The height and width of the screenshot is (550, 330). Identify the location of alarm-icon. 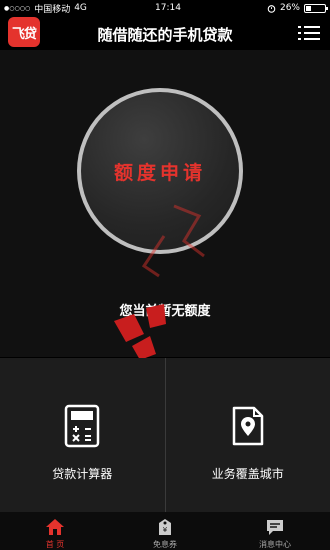
(271, 8).